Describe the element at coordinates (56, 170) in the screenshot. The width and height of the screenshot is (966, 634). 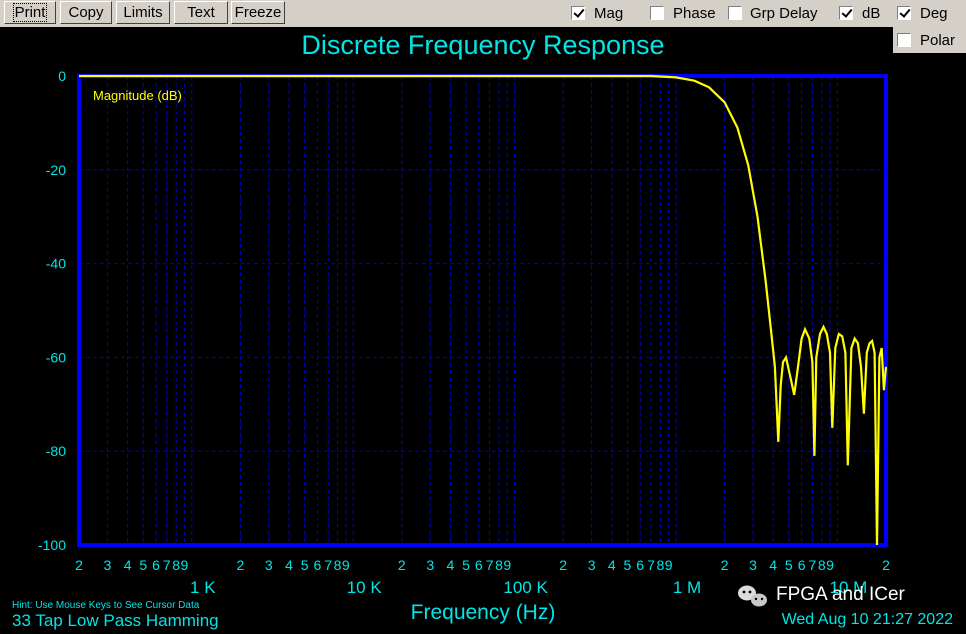
I see `y-tick-label: -20` at that location.